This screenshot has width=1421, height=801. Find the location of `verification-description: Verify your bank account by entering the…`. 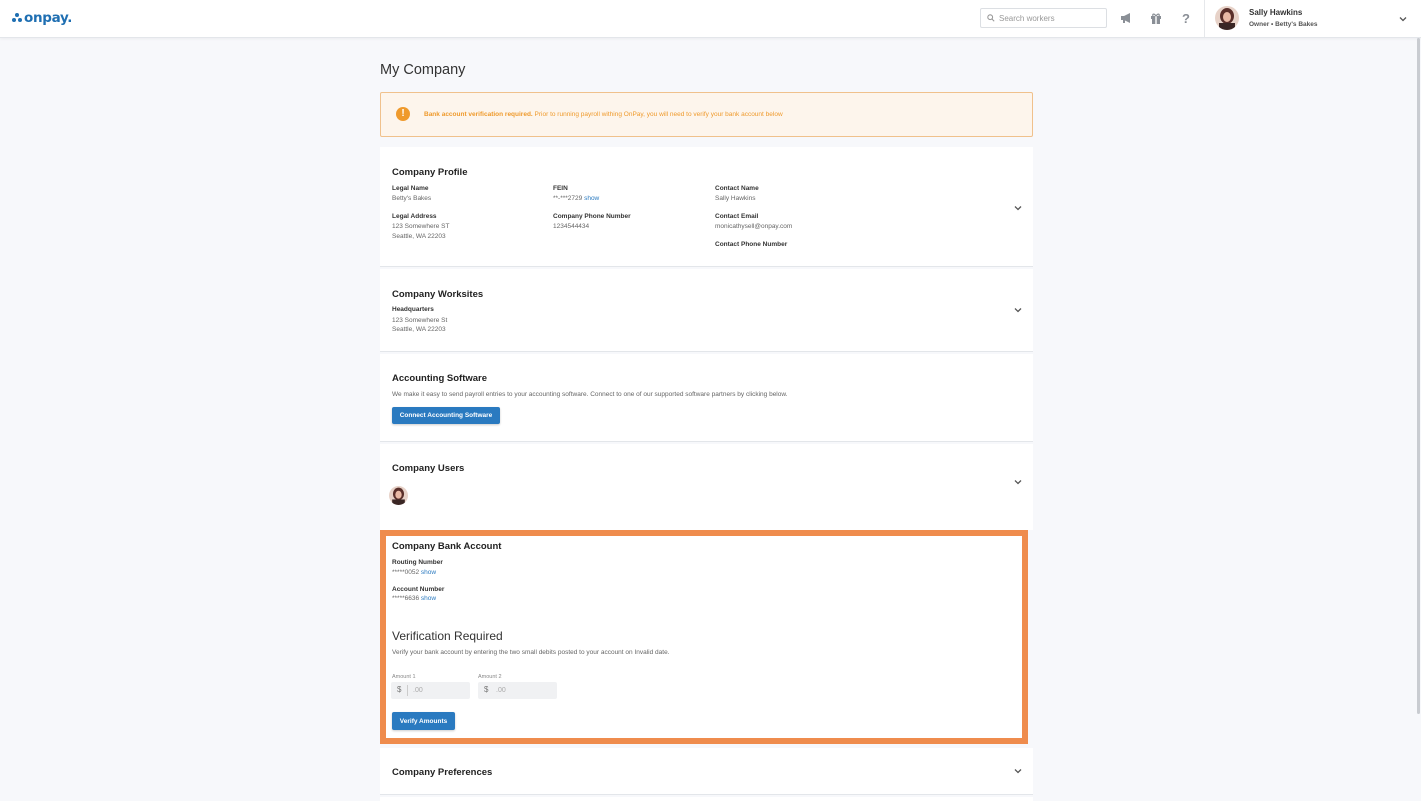

verification-description: Verify your bank account by entering the… is located at coordinates (531, 652).